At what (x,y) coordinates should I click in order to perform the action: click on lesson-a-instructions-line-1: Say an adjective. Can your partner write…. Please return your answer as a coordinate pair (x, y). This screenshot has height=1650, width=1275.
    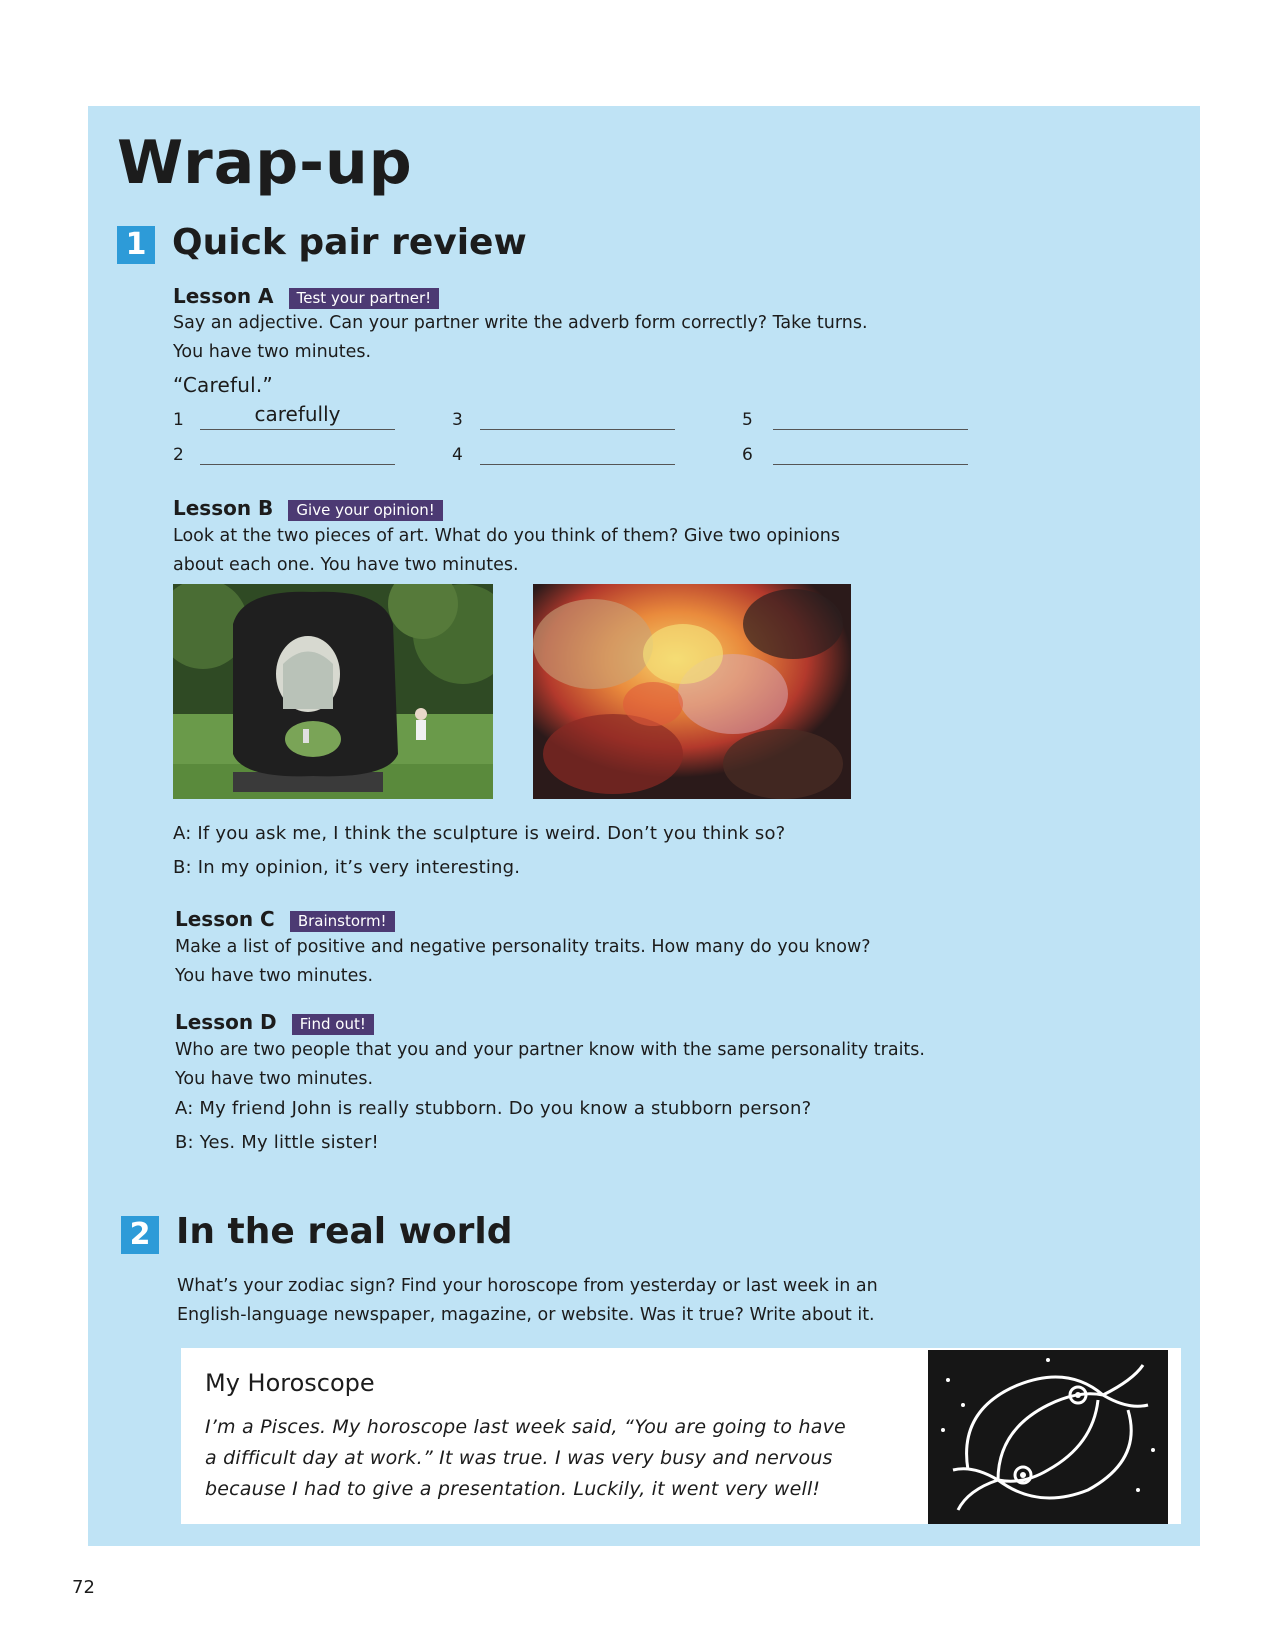
    Looking at the image, I should click on (520, 323).